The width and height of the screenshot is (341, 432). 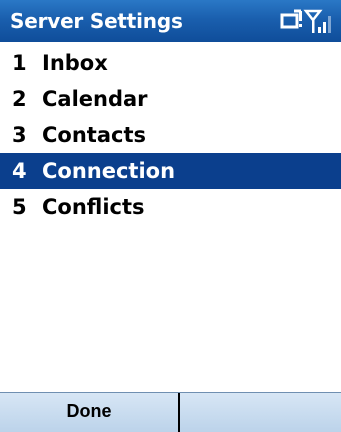 I want to click on status-icons, so click(x=308, y=21).